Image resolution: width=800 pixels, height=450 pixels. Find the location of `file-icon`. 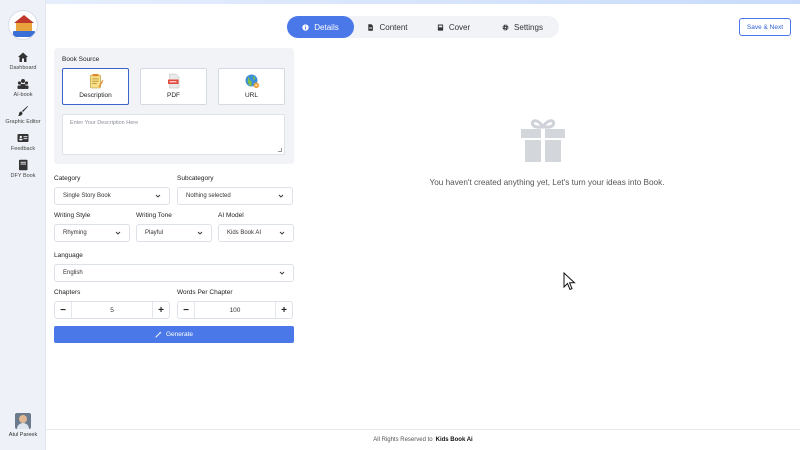

file-icon is located at coordinates (371, 27).